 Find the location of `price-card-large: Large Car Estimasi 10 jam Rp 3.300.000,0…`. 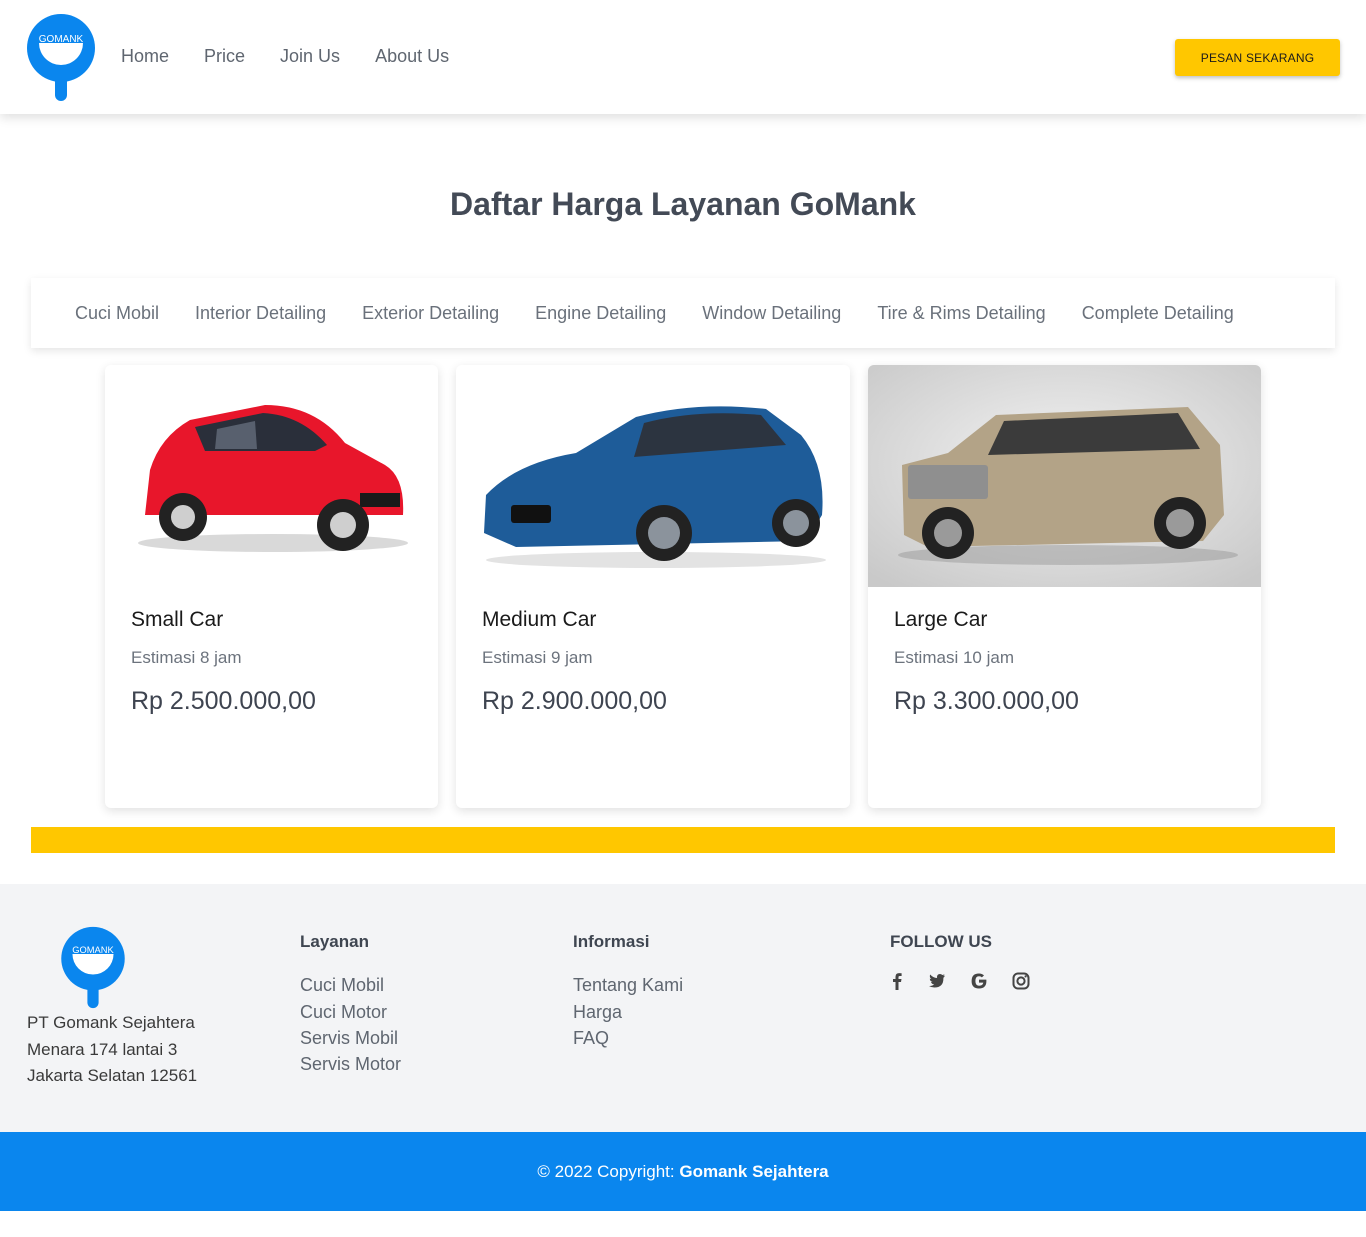

price-card-large: Large Car Estimasi 10 jam Rp 3.300.000,0… is located at coordinates (1064, 586).